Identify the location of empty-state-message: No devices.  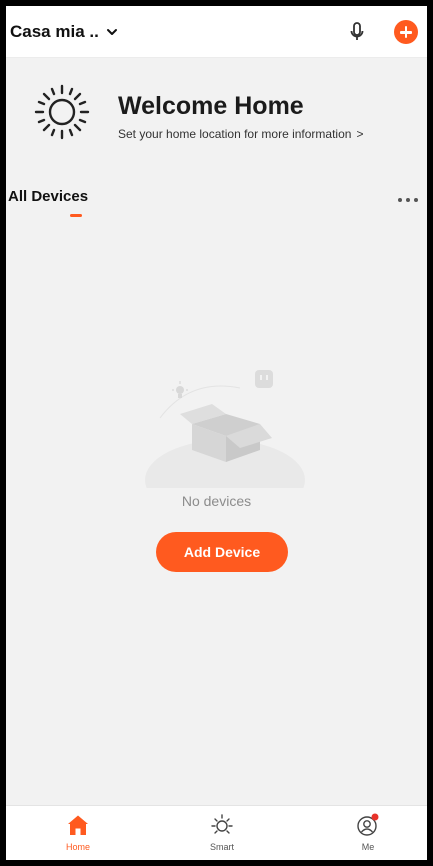
(216, 501).